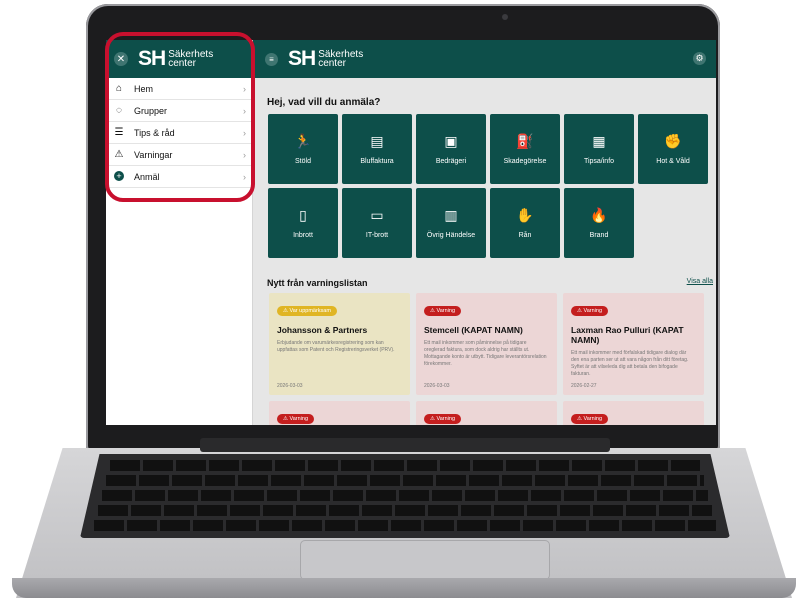  I want to click on invoice-icon: ▤, so click(377, 141).